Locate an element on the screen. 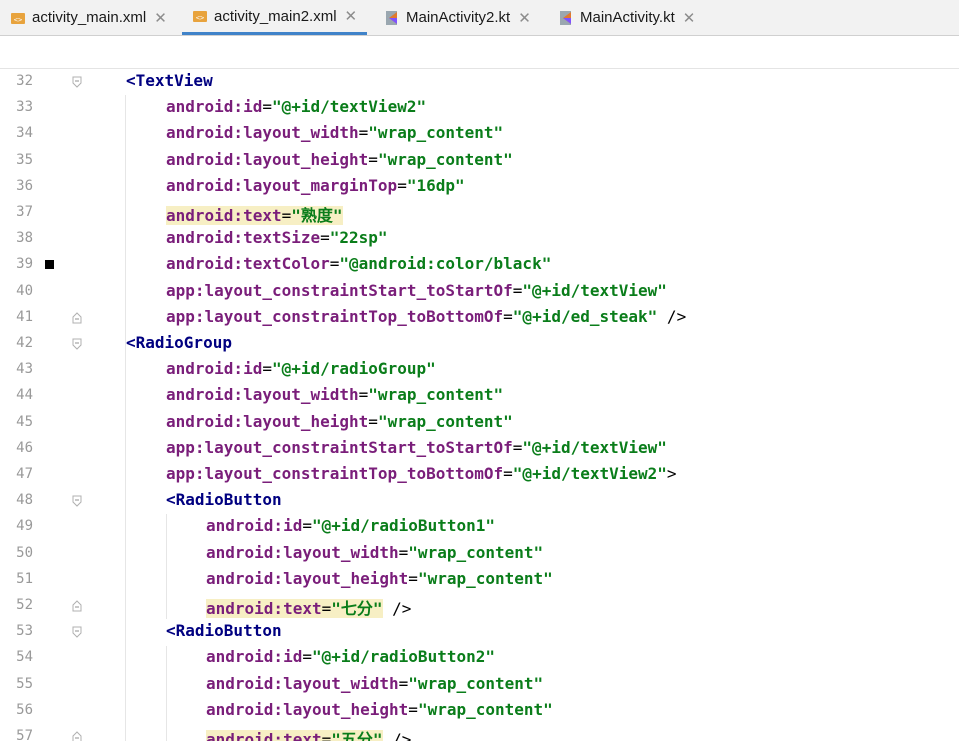 The image size is (959, 741). code-text: android:id="@+id/textView2" is located at coordinates (296, 106).